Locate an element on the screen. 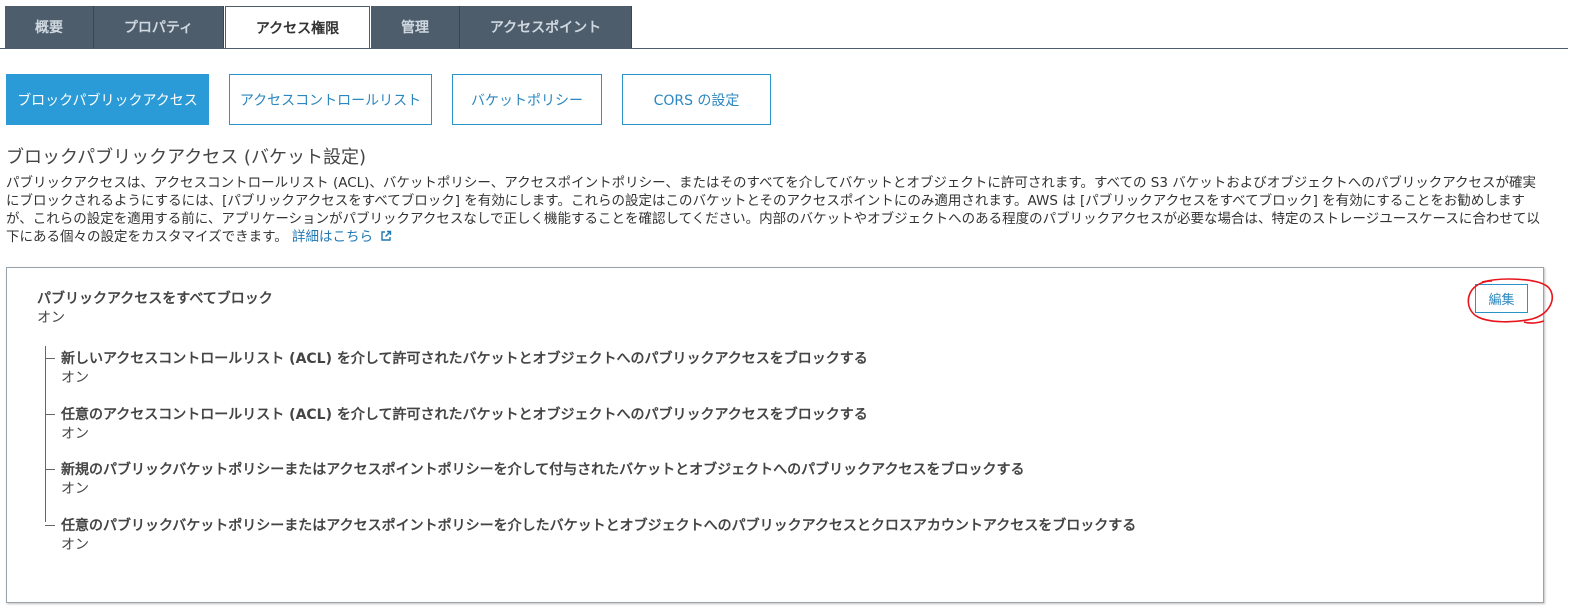 The image size is (1574, 615). block-all-public-access-label: パブリックアクセスをすべてブロック is located at coordinates (155, 299).